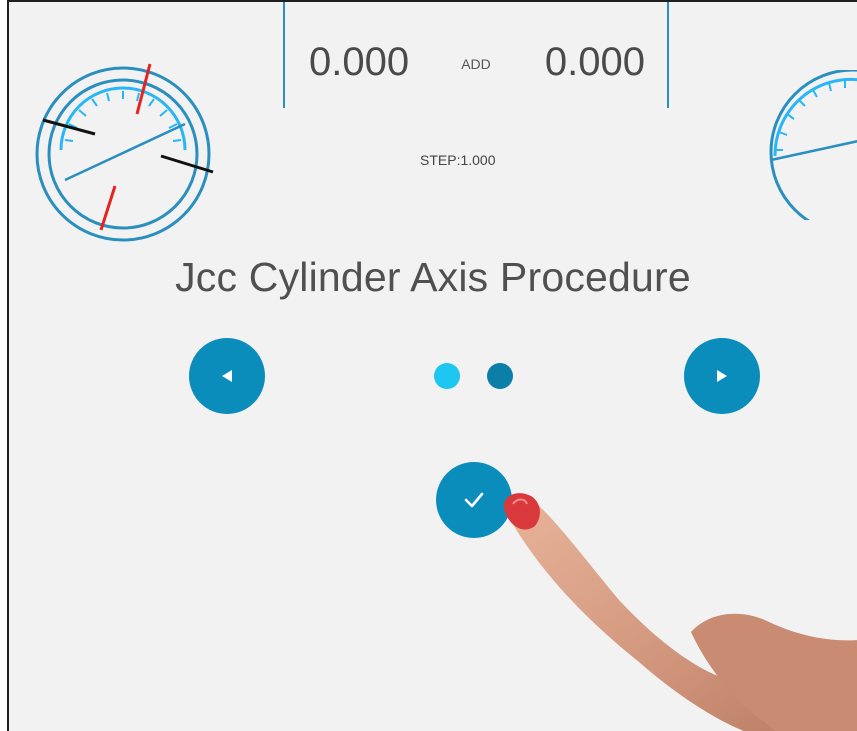  I want to click on step-label: STEP:1.000, so click(458, 160).